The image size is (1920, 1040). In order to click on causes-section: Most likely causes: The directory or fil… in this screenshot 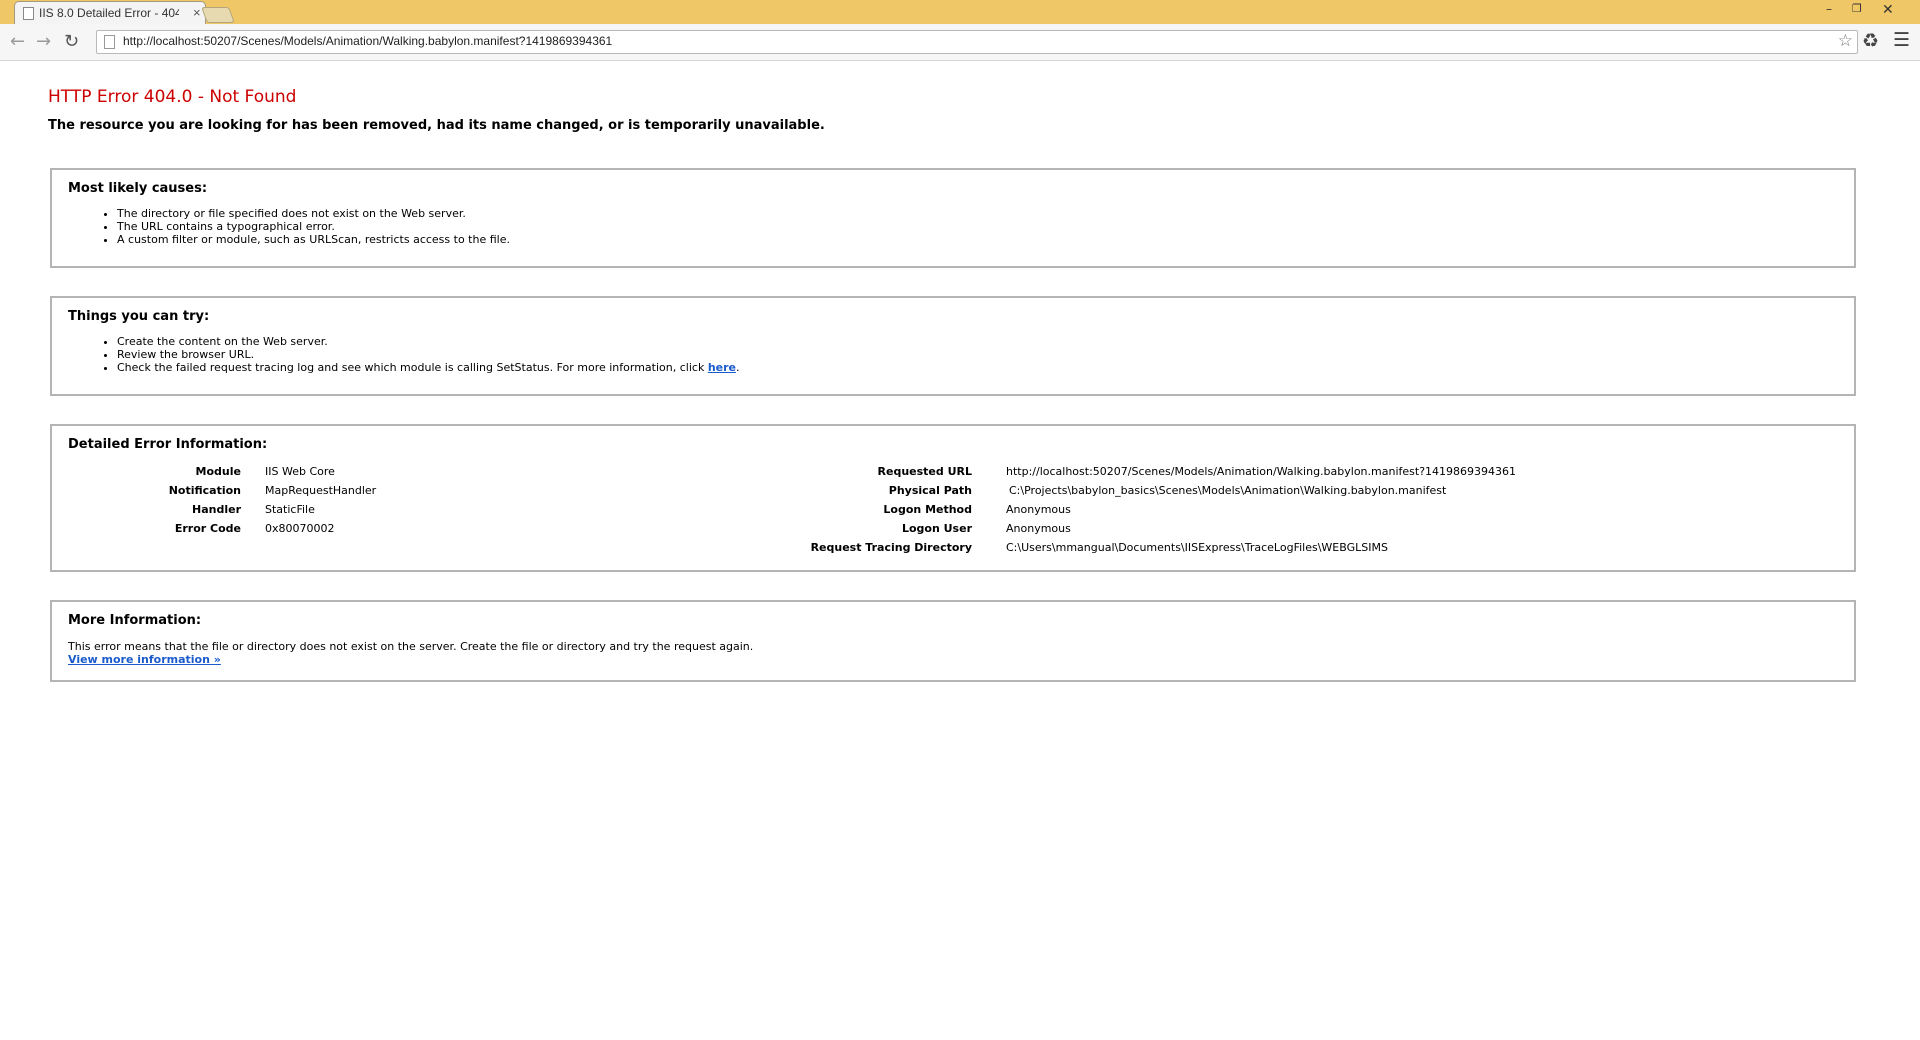, I will do `click(953, 218)`.